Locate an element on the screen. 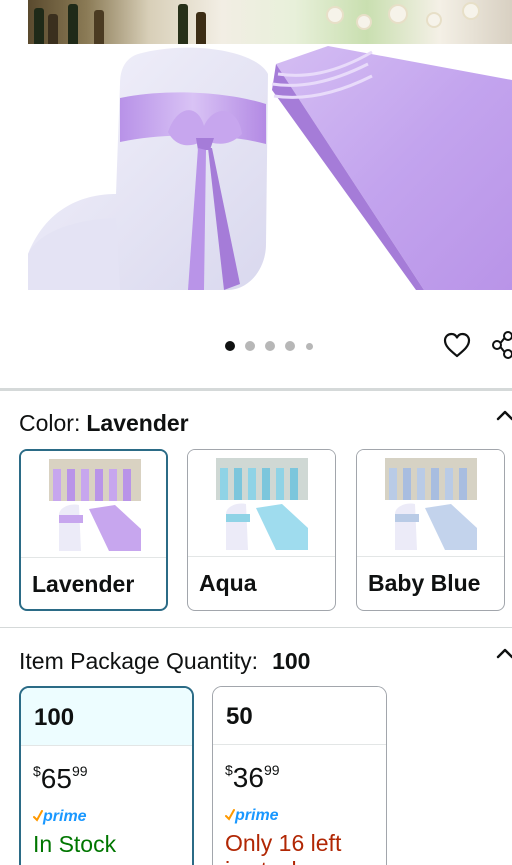  color-swatch-aqua: Aqua is located at coordinates (261, 530).